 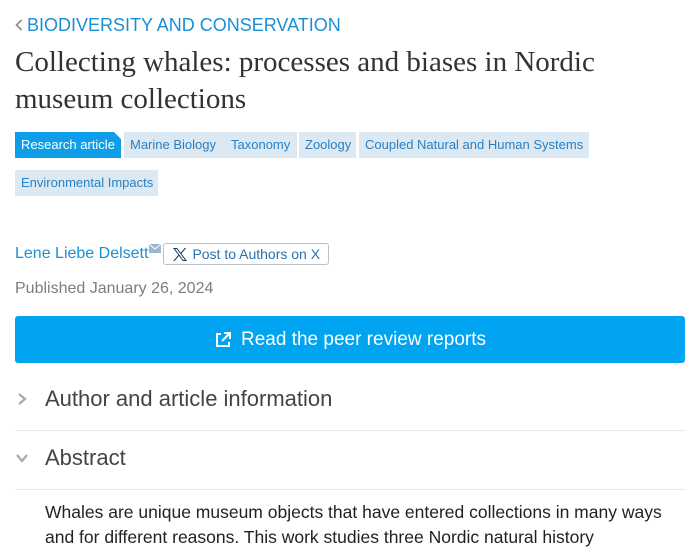 I want to click on chevron-down-icon, so click(x=22, y=458).